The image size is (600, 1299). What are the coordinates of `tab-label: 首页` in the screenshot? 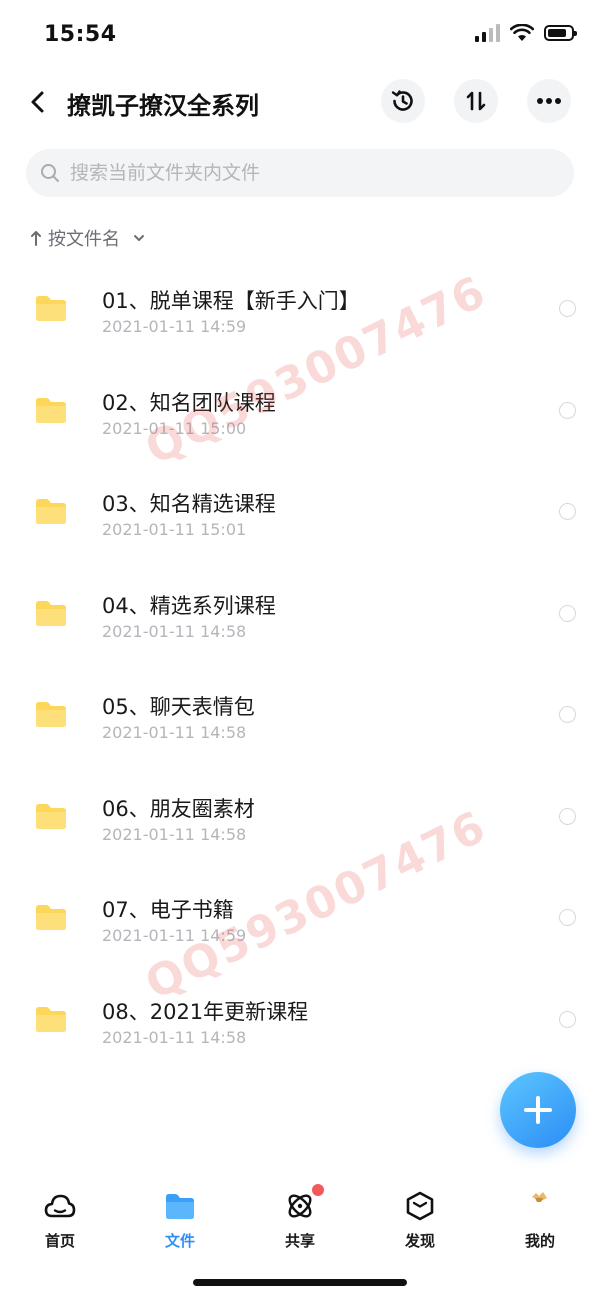 It's located at (59, 1241).